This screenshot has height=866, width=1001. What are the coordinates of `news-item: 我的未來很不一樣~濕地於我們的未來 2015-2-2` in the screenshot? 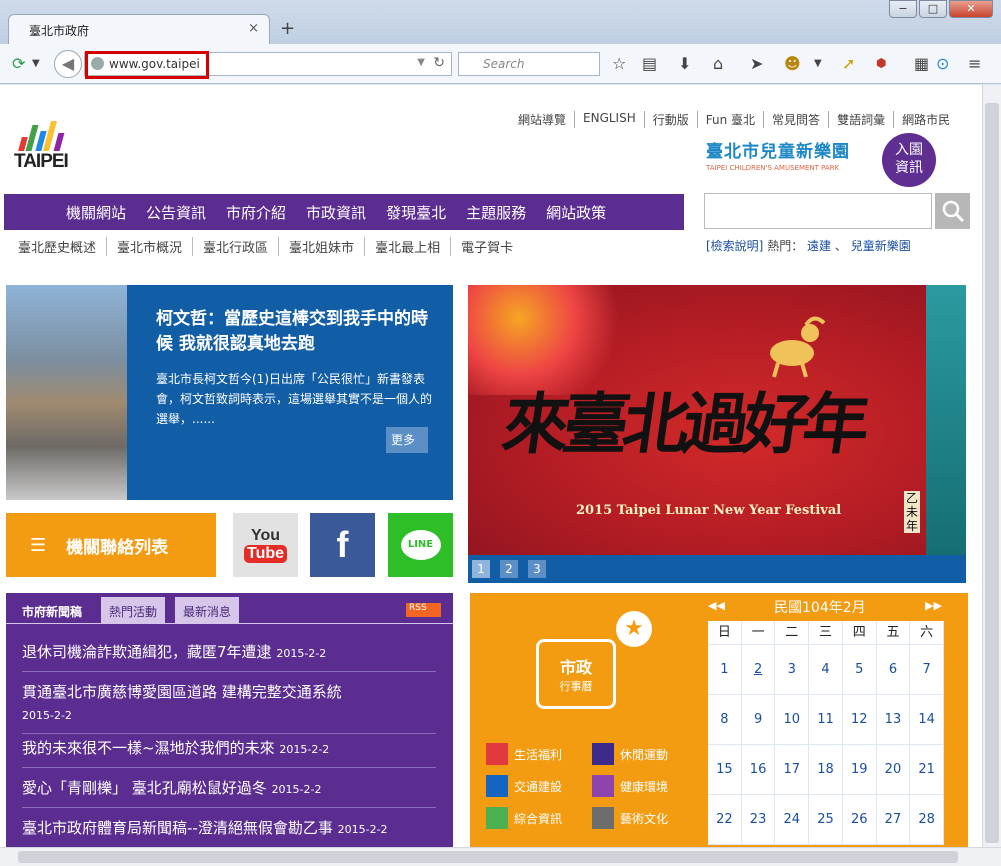 It's located at (229, 752).